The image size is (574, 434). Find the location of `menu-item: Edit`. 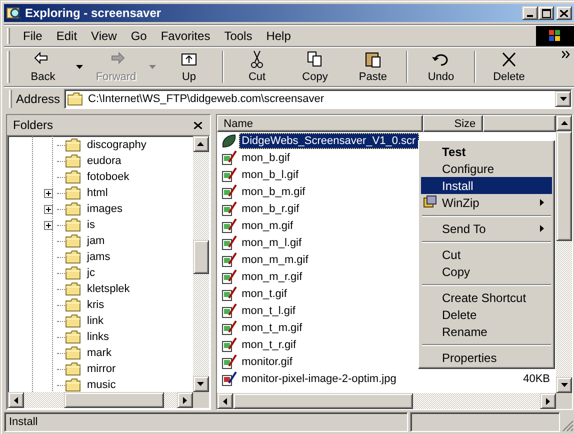

menu-item: Edit is located at coordinates (66, 35).